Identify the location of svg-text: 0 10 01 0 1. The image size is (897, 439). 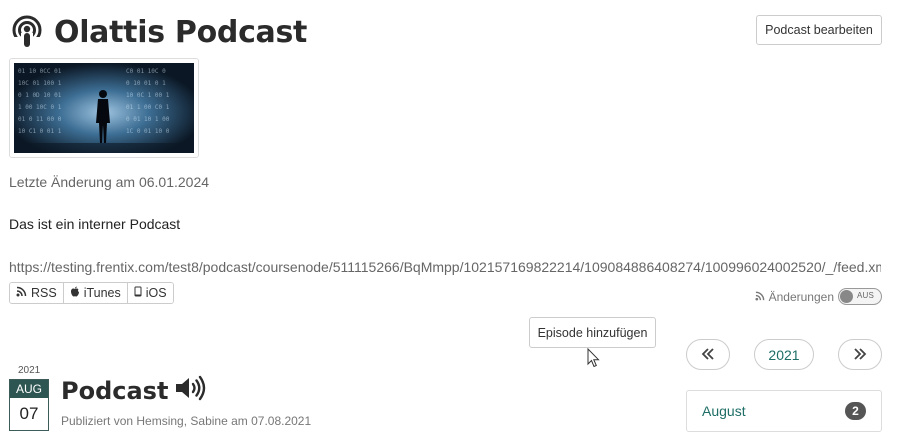
(146, 83).